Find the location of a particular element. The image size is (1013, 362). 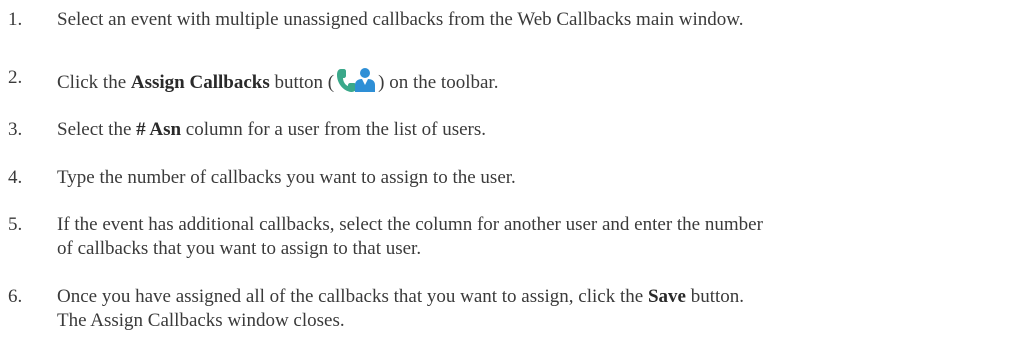

step-number: 5. is located at coordinates (15, 224).